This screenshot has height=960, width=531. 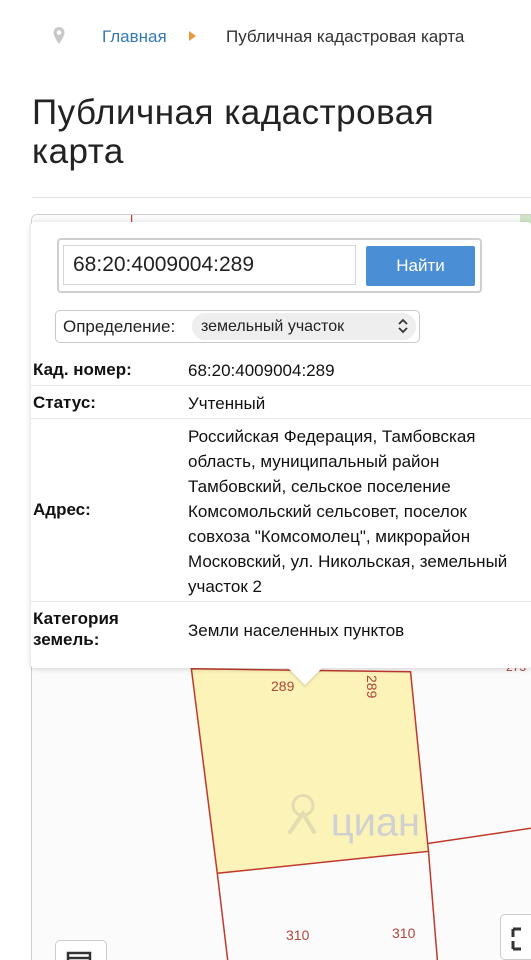 What do you see at coordinates (420, 266) in the screenshot?
I see `search-button: Найти` at bounding box center [420, 266].